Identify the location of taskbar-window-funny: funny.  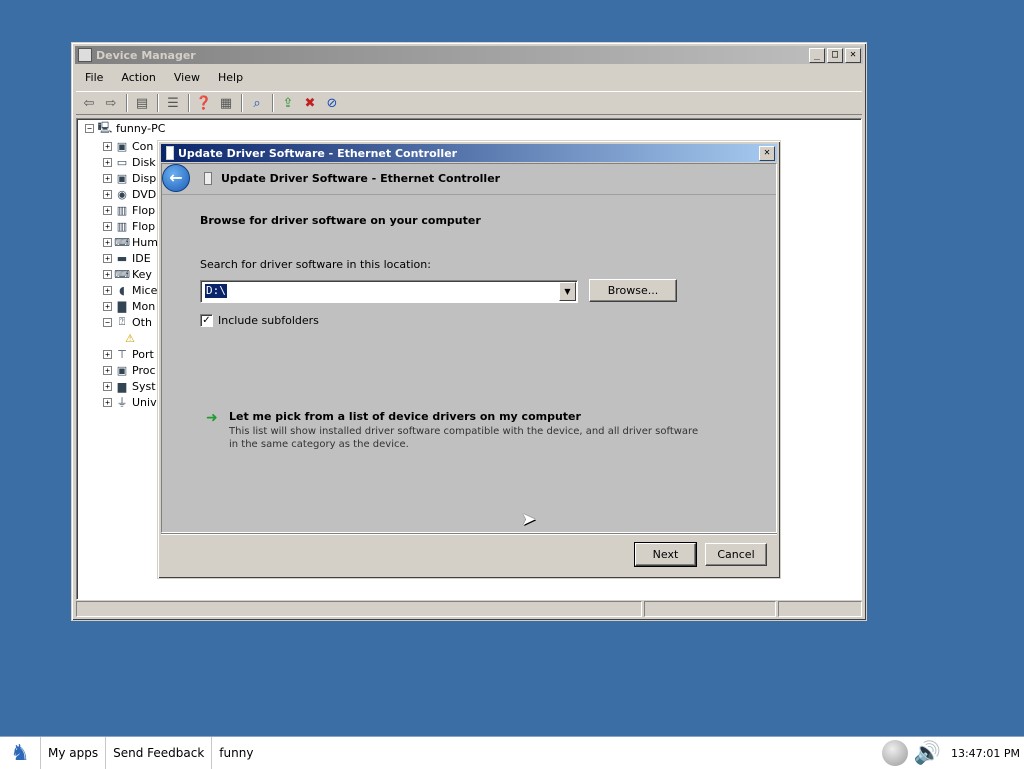
(236, 753).